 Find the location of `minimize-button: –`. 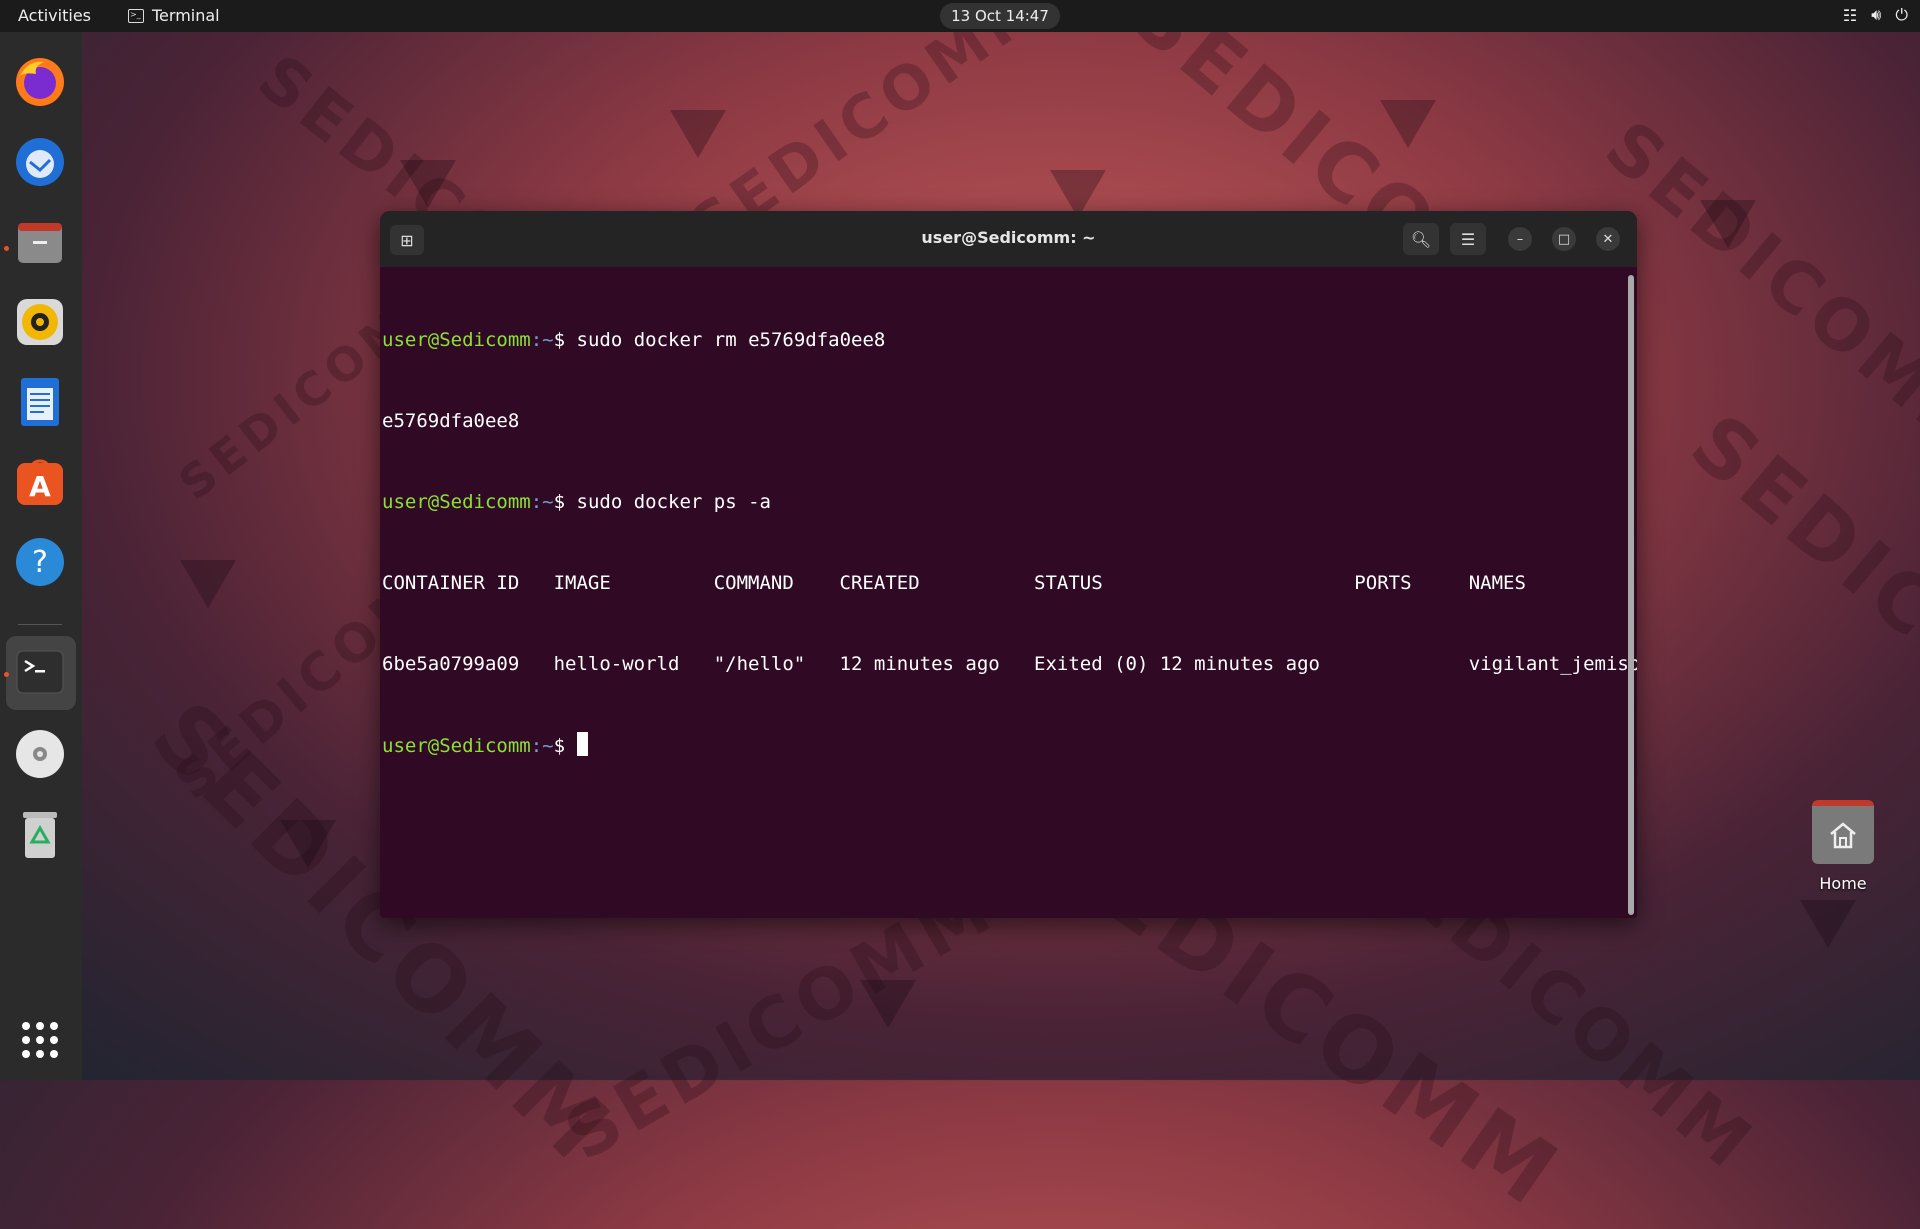

minimize-button: – is located at coordinates (1520, 239).